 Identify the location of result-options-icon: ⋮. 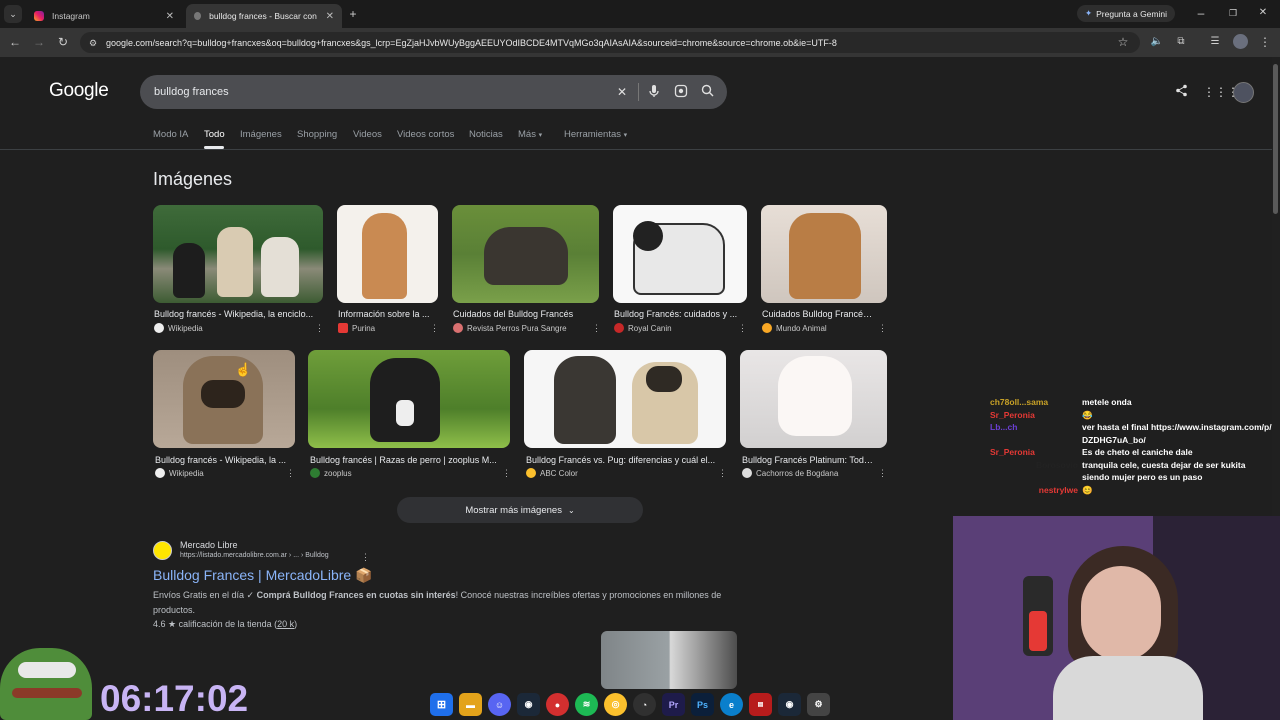
(365, 557).